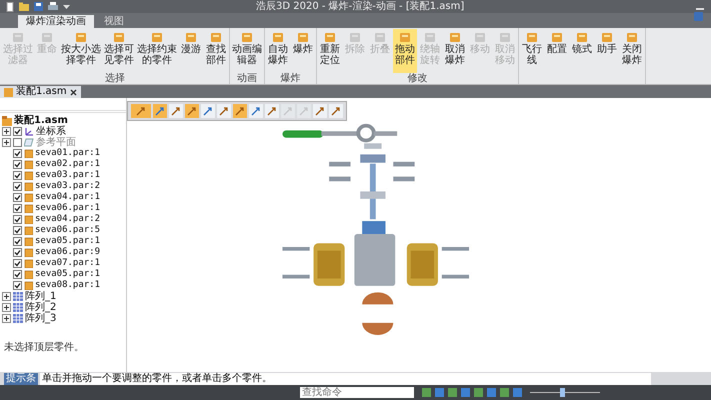 The width and height of the screenshot is (711, 400). Describe the element at coordinates (51, 131) in the screenshot. I see `tree-item: 坐标系` at that location.